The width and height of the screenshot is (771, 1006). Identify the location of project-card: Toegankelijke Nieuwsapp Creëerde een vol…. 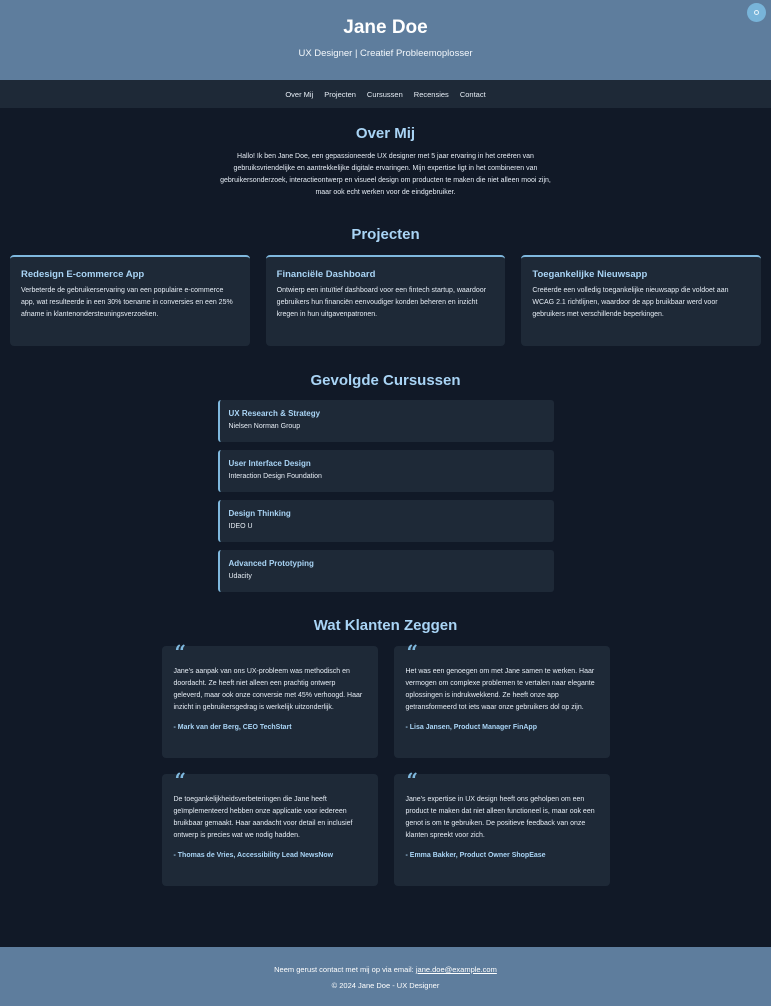
(641, 300).